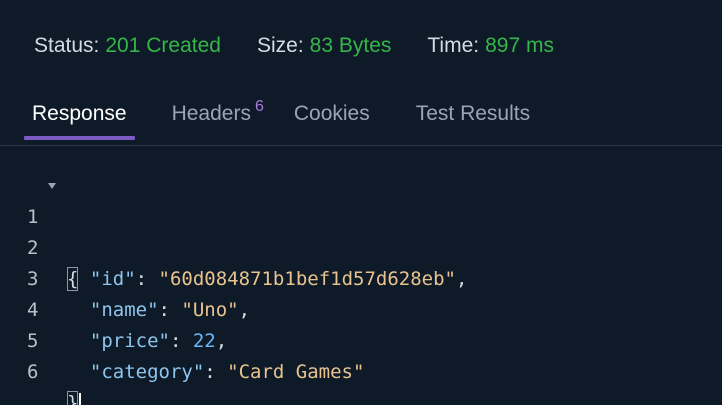 Image resolution: width=722 pixels, height=405 pixels. Describe the element at coordinates (80, 398) in the screenshot. I see `text-cursor` at that location.